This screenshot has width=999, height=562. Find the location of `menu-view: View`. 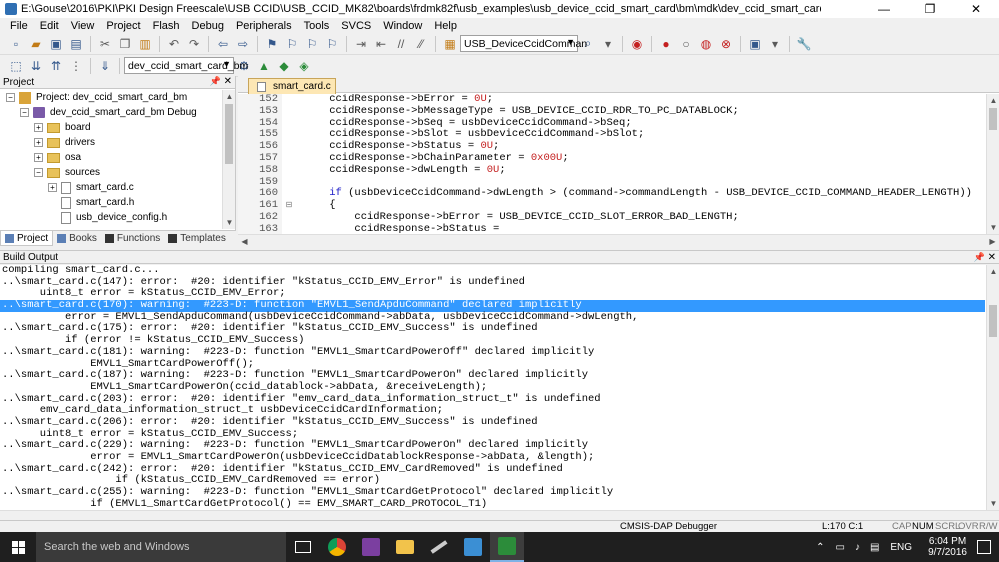

menu-view: View is located at coordinates (83, 26).